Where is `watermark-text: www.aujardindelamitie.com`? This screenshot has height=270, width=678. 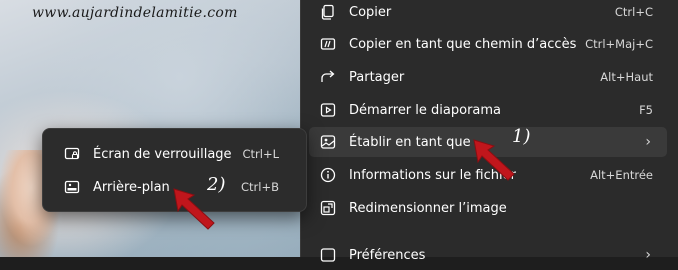
watermark-text: www.aujardindelamitie.com is located at coordinates (135, 13).